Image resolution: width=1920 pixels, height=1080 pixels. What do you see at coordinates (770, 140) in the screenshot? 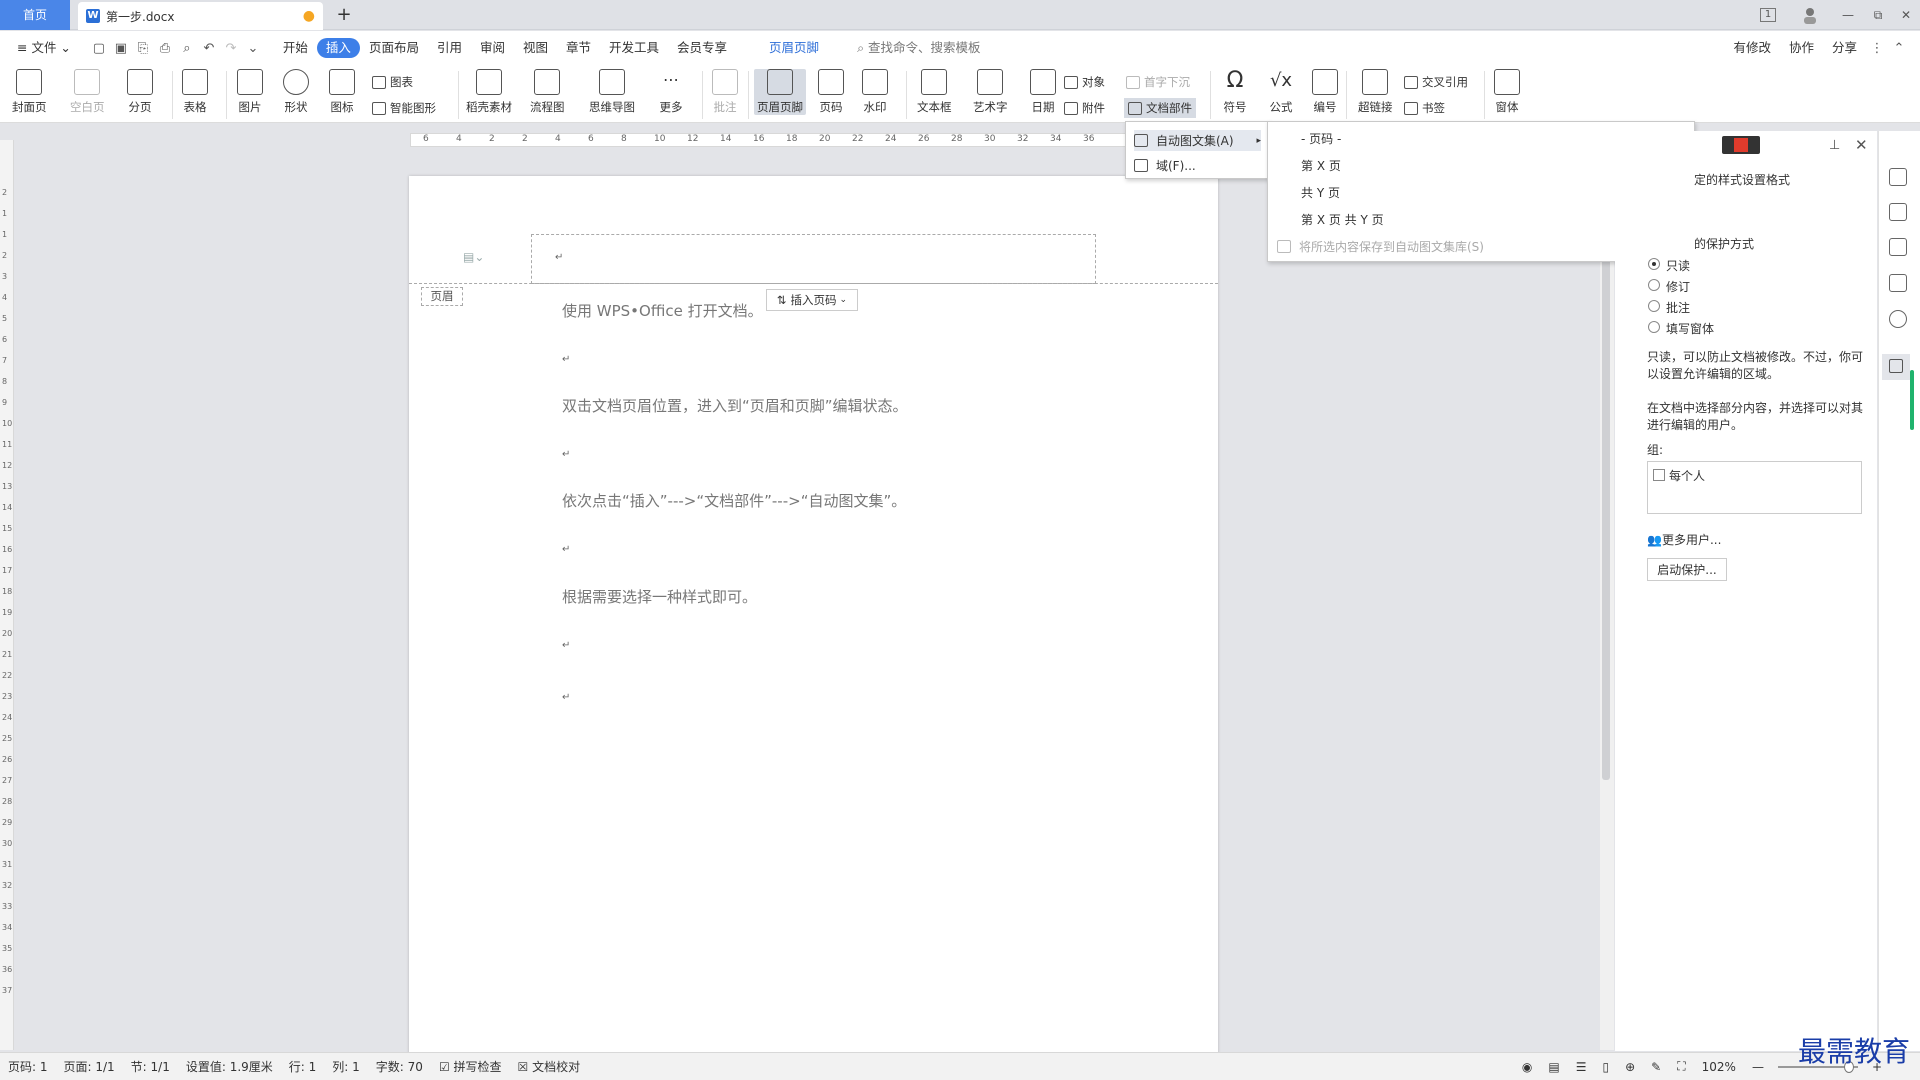
I see `horizontal-ruler: 6 4 2 2 4 6 8 10 12 14 16 18 20 22 24 26 28 30 32 34 36` at bounding box center [770, 140].